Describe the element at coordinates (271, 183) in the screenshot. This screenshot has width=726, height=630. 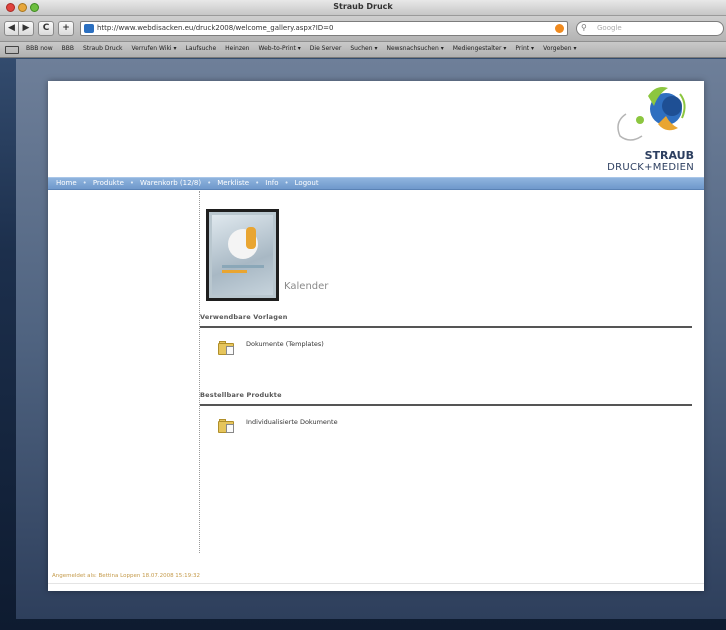
I see `nav-link: Info` at that location.